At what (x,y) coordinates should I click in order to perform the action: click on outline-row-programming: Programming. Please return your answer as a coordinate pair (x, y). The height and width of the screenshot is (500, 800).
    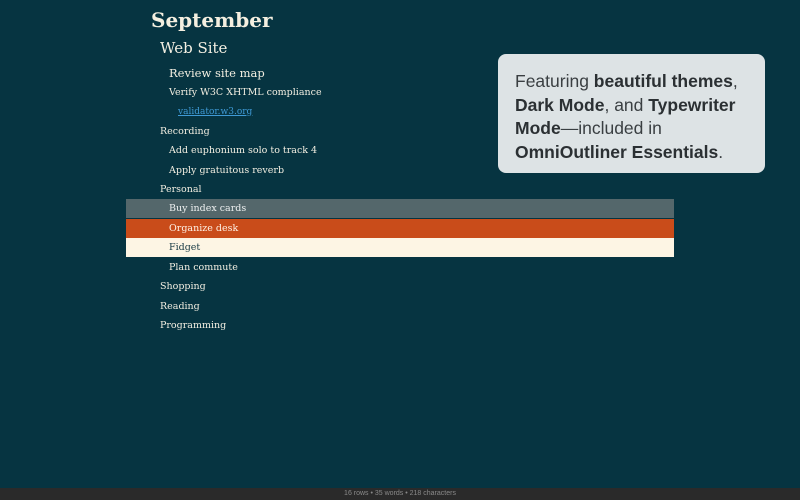
    Looking at the image, I should click on (400, 325).